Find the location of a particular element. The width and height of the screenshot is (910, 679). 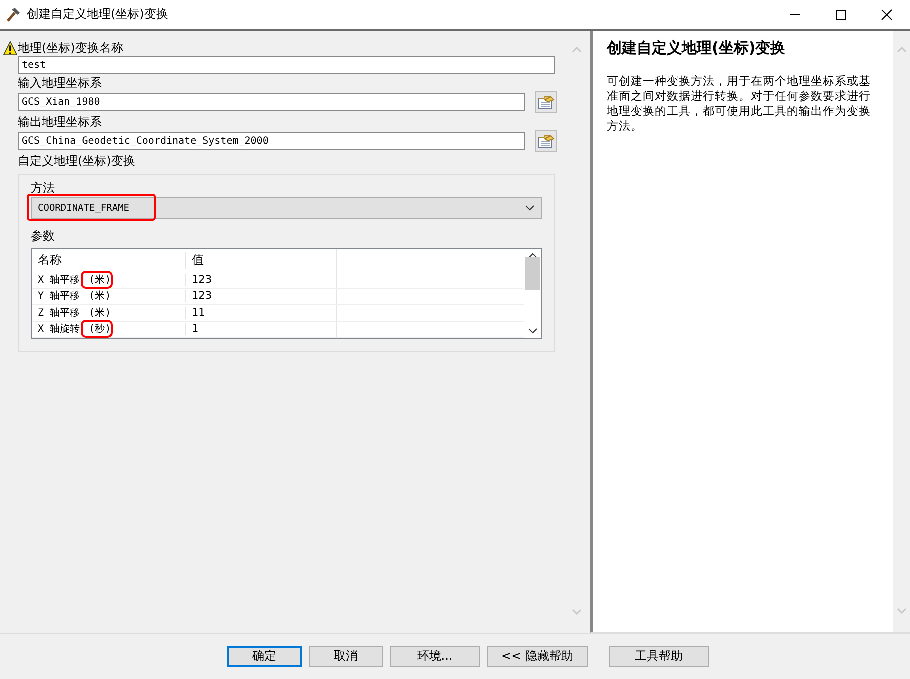

dropdown-caret-icon is located at coordinates (530, 208).